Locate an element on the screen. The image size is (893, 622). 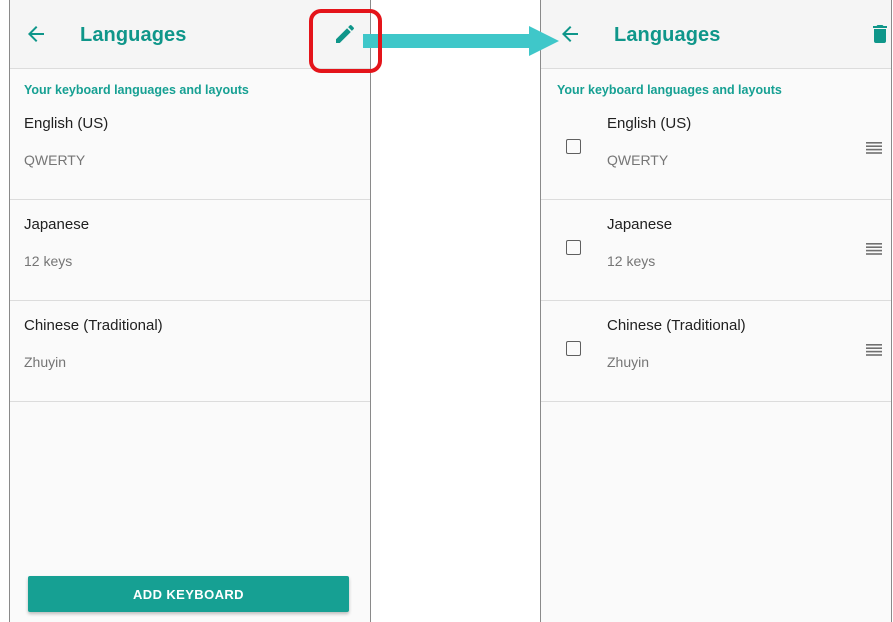
trash-delete-icon is located at coordinates (880, 34).